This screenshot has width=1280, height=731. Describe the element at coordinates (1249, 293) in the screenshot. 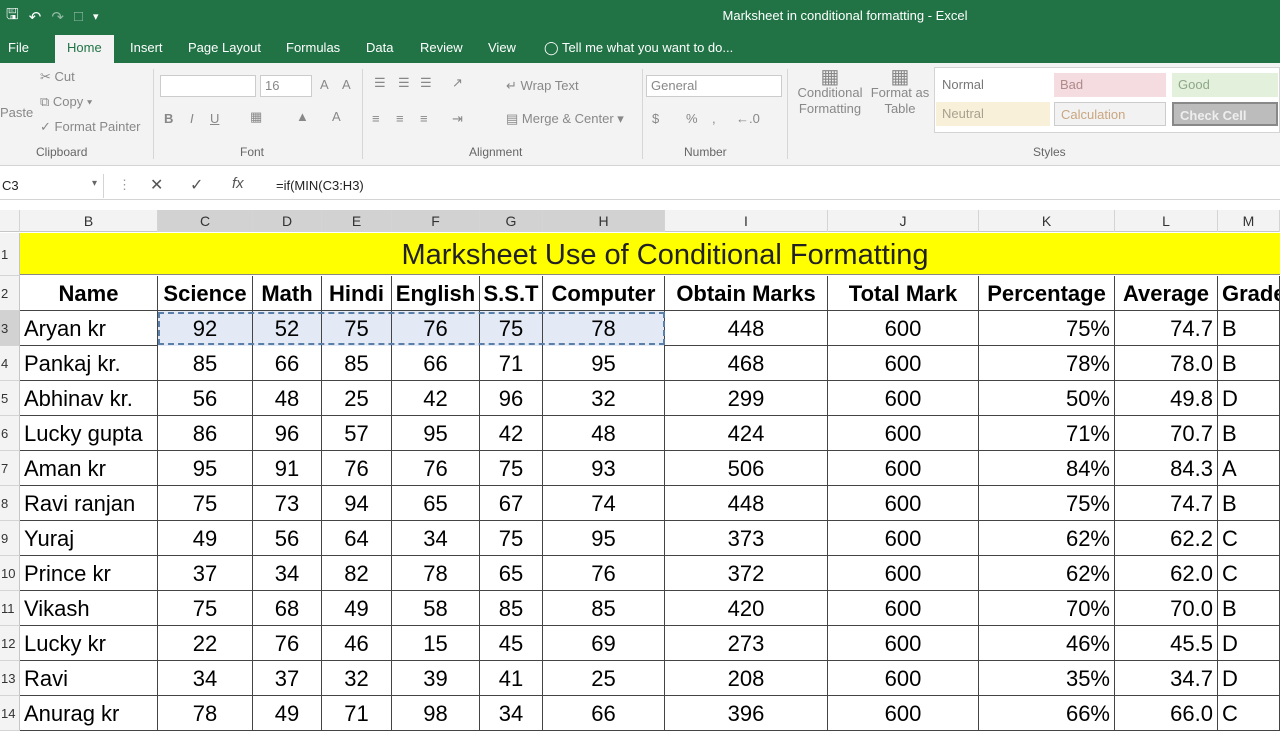

I see `header-cell: Grade` at that location.